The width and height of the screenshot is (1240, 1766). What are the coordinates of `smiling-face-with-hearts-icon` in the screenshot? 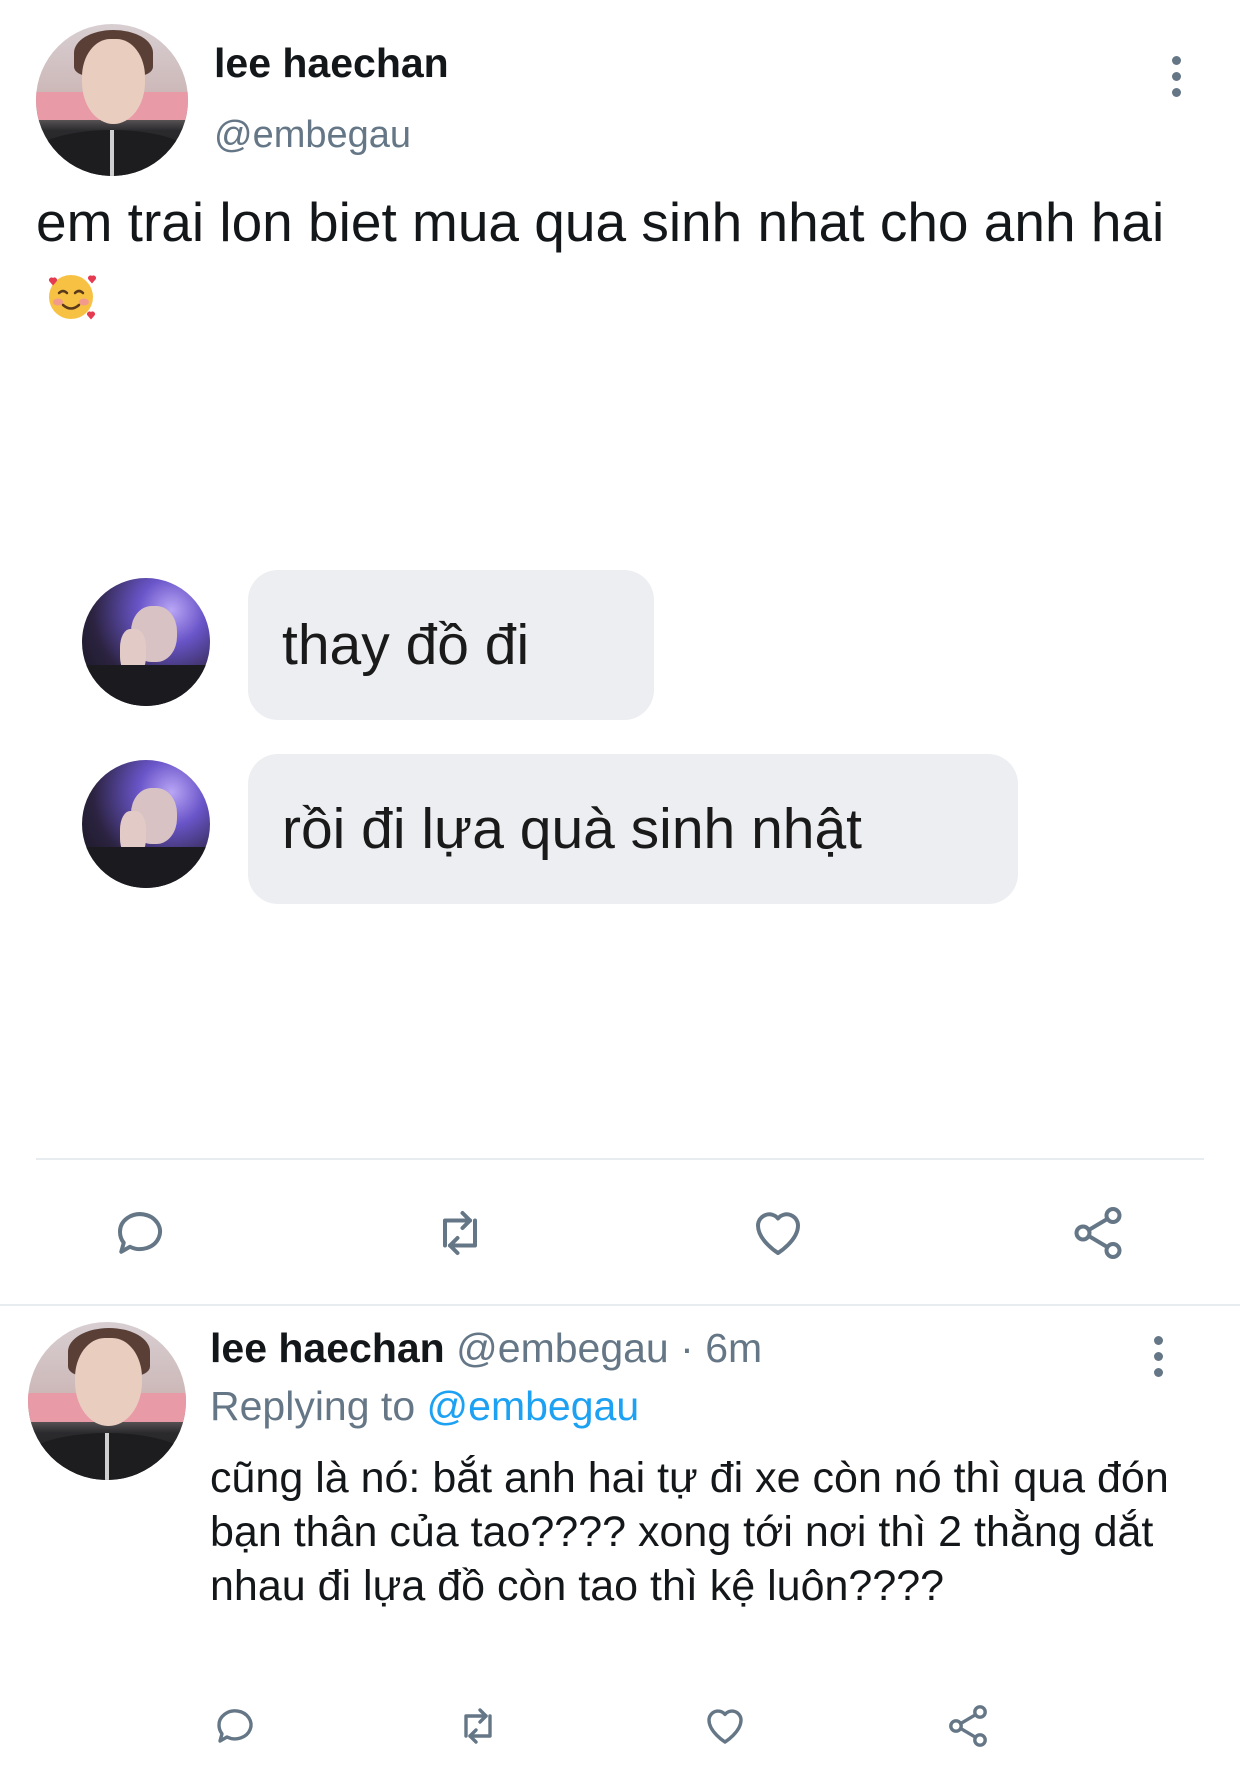 It's located at (71, 293).